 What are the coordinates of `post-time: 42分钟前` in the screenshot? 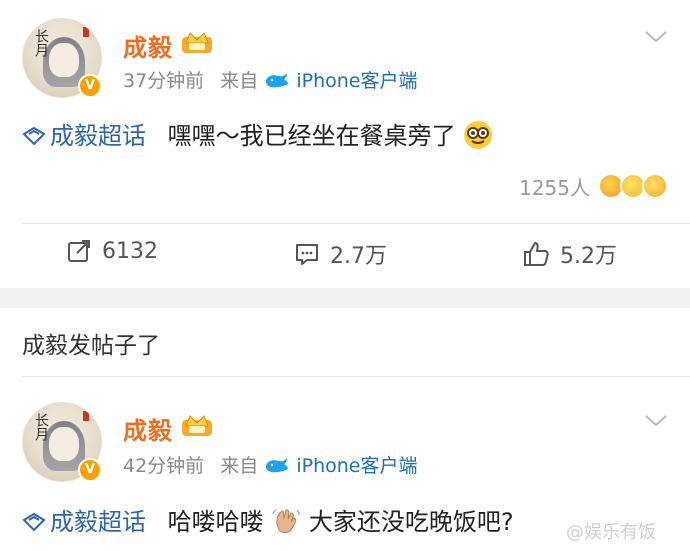 It's located at (164, 466).